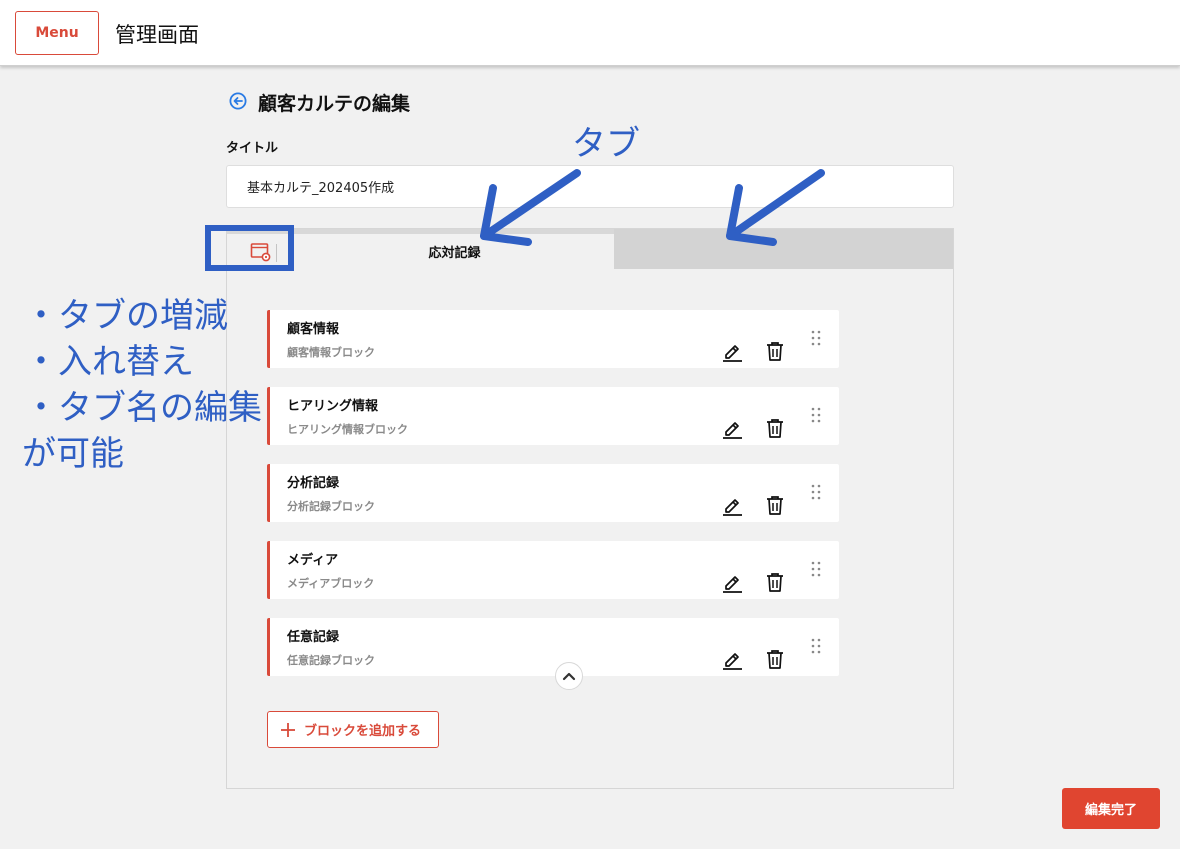 This screenshot has height=849, width=1180. I want to click on annotation-tab-label: タブ, so click(606, 144).